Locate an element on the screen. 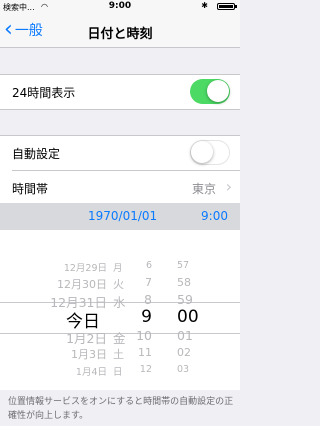 The width and height of the screenshot is (320, 426). picker-day-item: 1月4日 is located at coordinates (91, 371).